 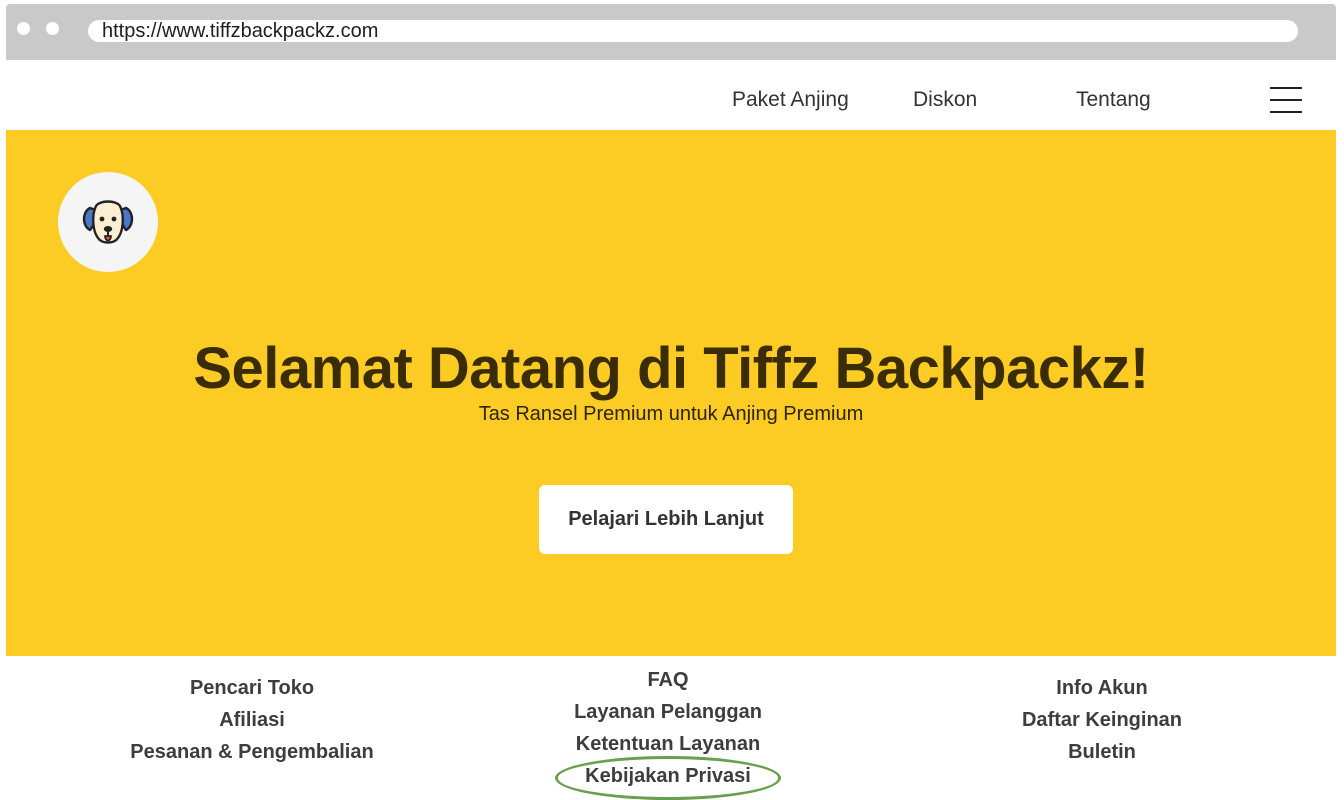 I want to click on address-bar: https://www.tiffzbackpackz.com, so click(x=693, y=31).